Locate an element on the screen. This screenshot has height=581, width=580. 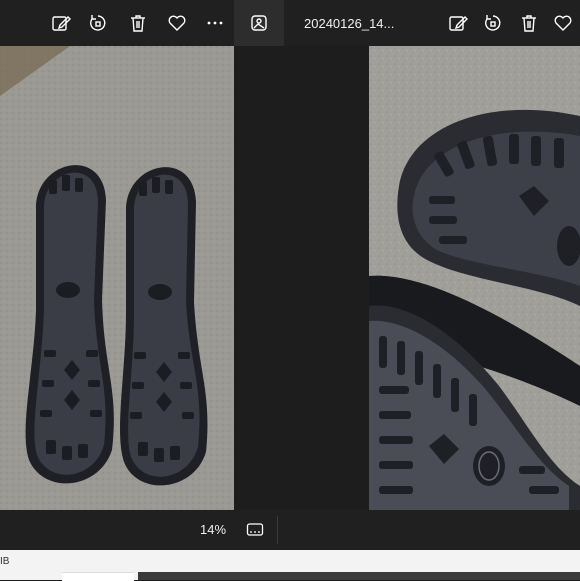
filmstrip-icon is located at coordinates (255, 529).